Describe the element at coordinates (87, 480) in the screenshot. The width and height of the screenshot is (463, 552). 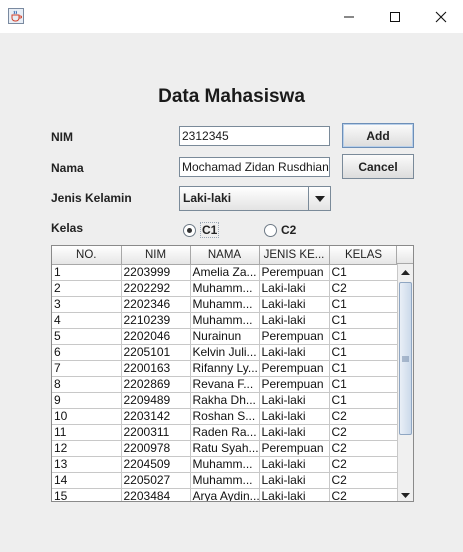
I see `cell-no: 14` at that location.